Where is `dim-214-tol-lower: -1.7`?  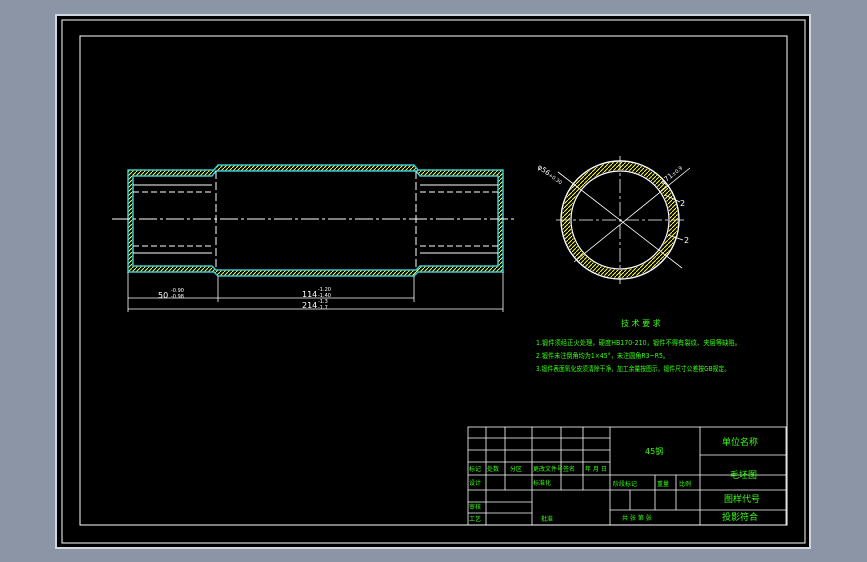
dim-214-tol-lower: -1.7 is located at coordinates (323, 308).